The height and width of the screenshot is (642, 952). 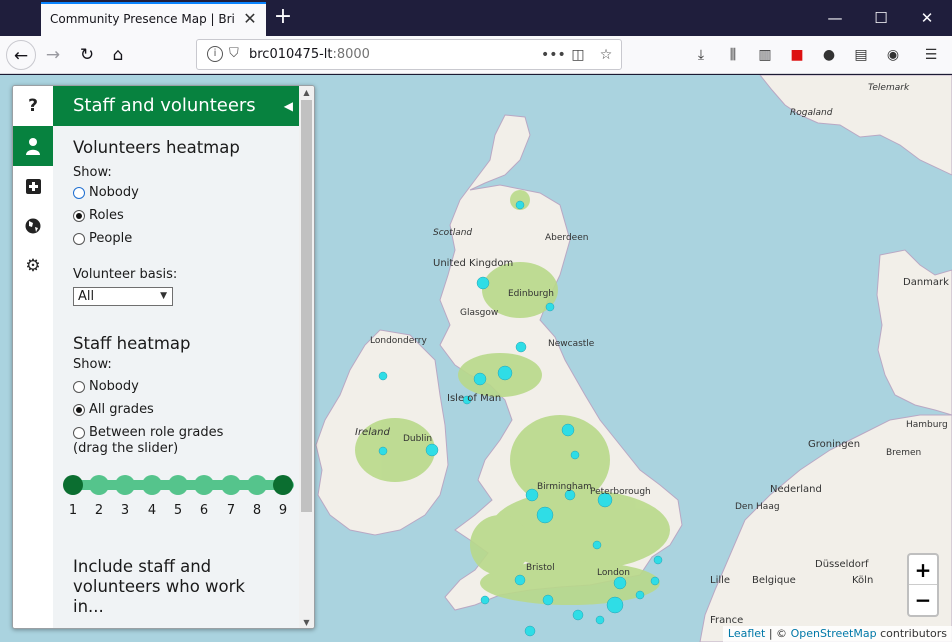 I want to click on menu-icon: ☰, so click(x=931, y=55).